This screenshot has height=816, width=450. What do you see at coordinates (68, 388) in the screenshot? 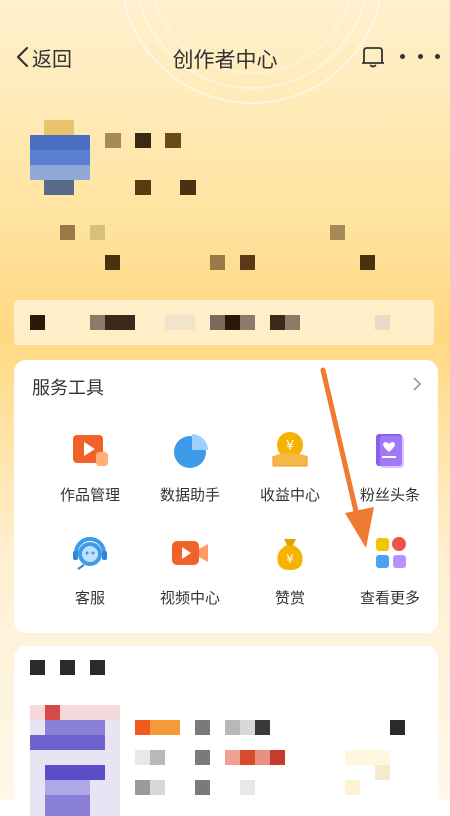
I see `section-title: 服务工具` at bounding box center [68, 388].